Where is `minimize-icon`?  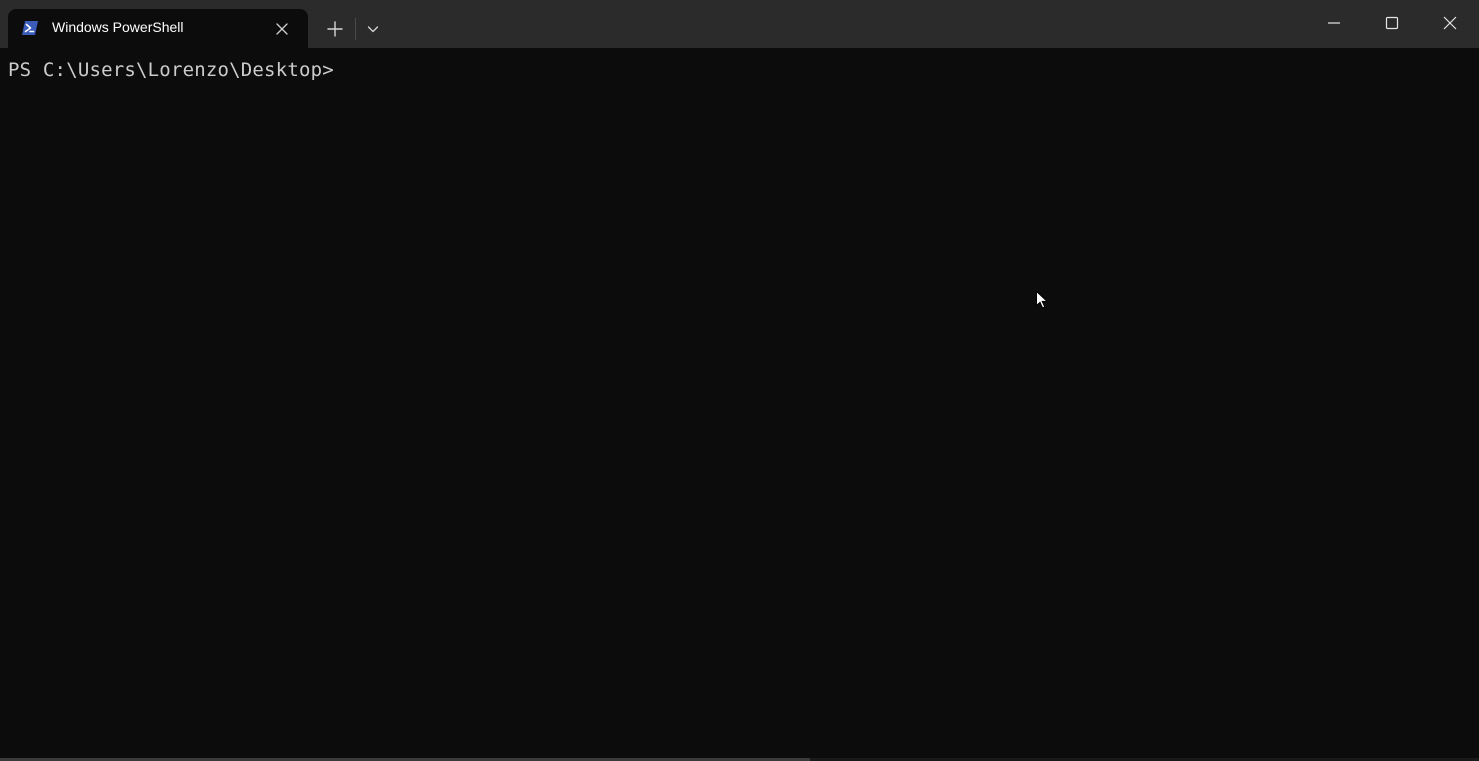
minimize-icon is located at coordinates (1334, 23).